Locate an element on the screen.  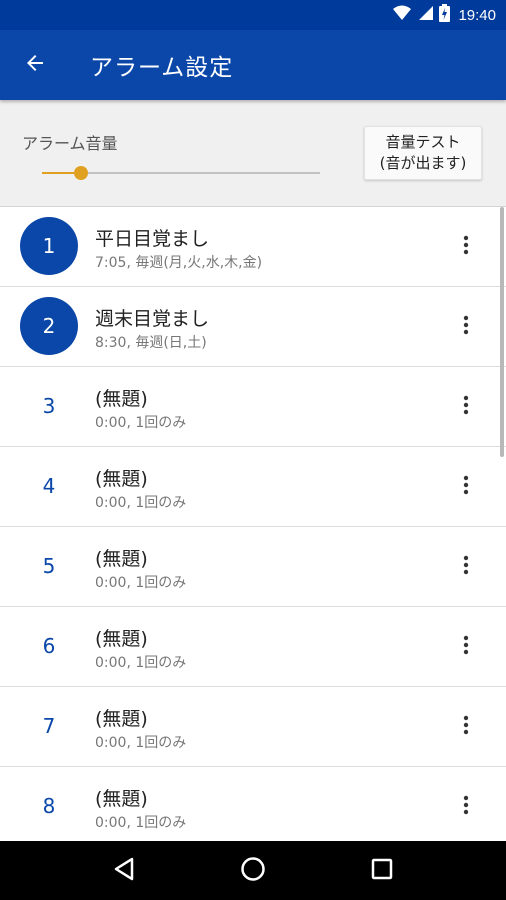
back-button is located at coordinates (35, 65).